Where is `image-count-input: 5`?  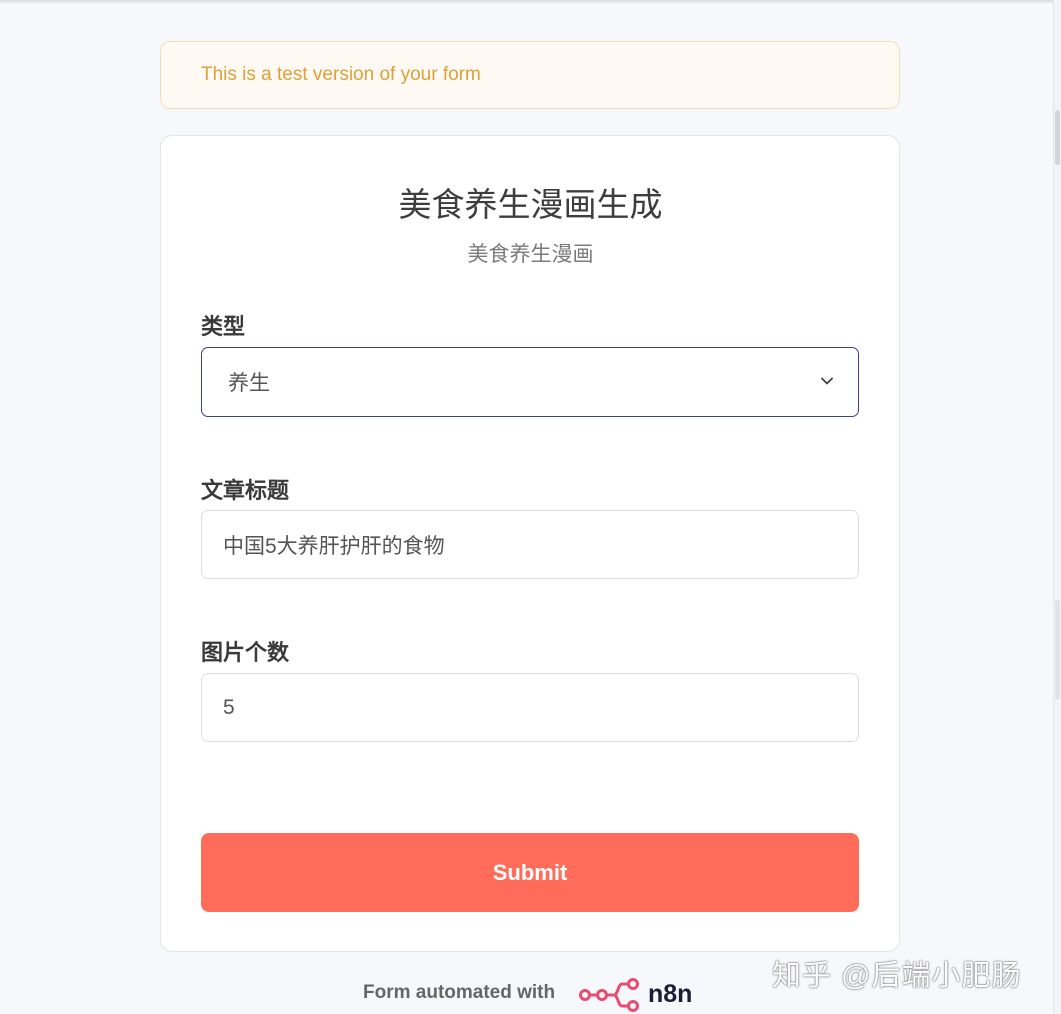
image-count-input: 5 is located at coordinates (530, 707).